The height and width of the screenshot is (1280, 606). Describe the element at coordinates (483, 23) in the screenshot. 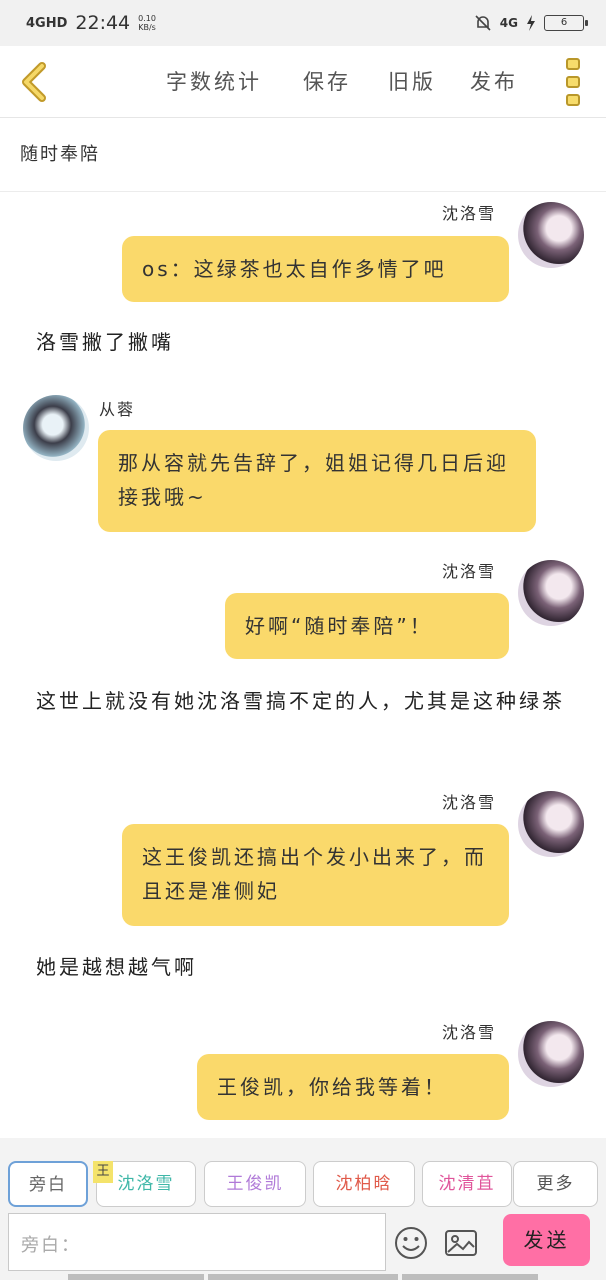

I see `mute-icon` at that location.